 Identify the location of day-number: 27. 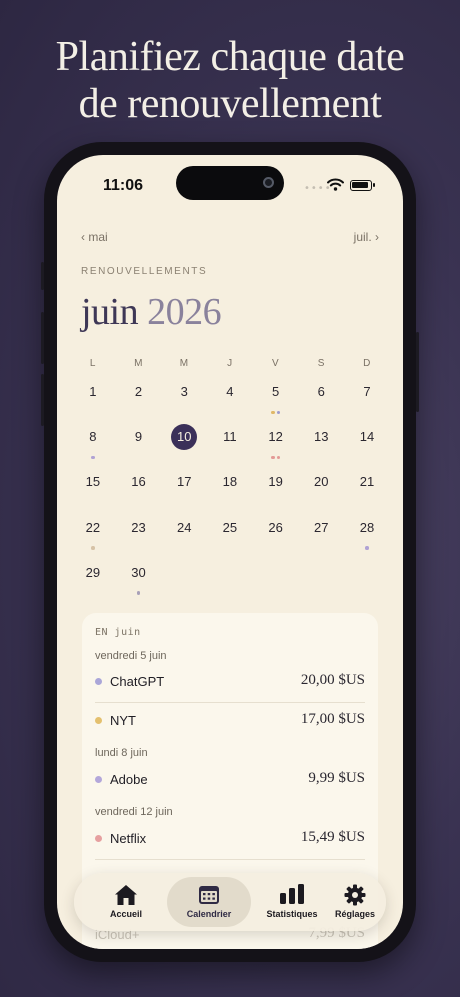
(321, 527).